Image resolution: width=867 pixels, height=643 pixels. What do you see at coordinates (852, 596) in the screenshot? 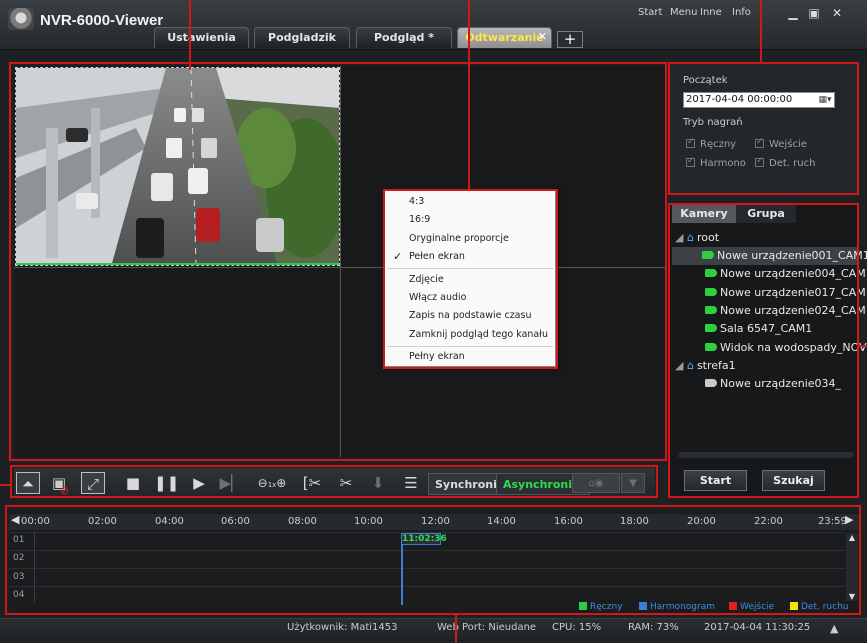
I see `scroll-down-icon: ▼` at bounding box center [852, 596].